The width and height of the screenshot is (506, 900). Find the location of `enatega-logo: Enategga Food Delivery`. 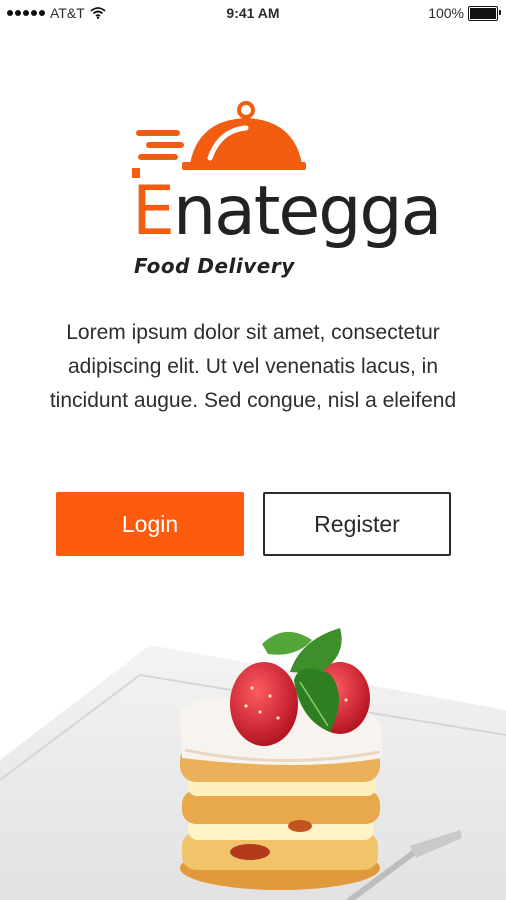

enatega-logo: Enategga Food Delivery is located at coordinates (285, 189).